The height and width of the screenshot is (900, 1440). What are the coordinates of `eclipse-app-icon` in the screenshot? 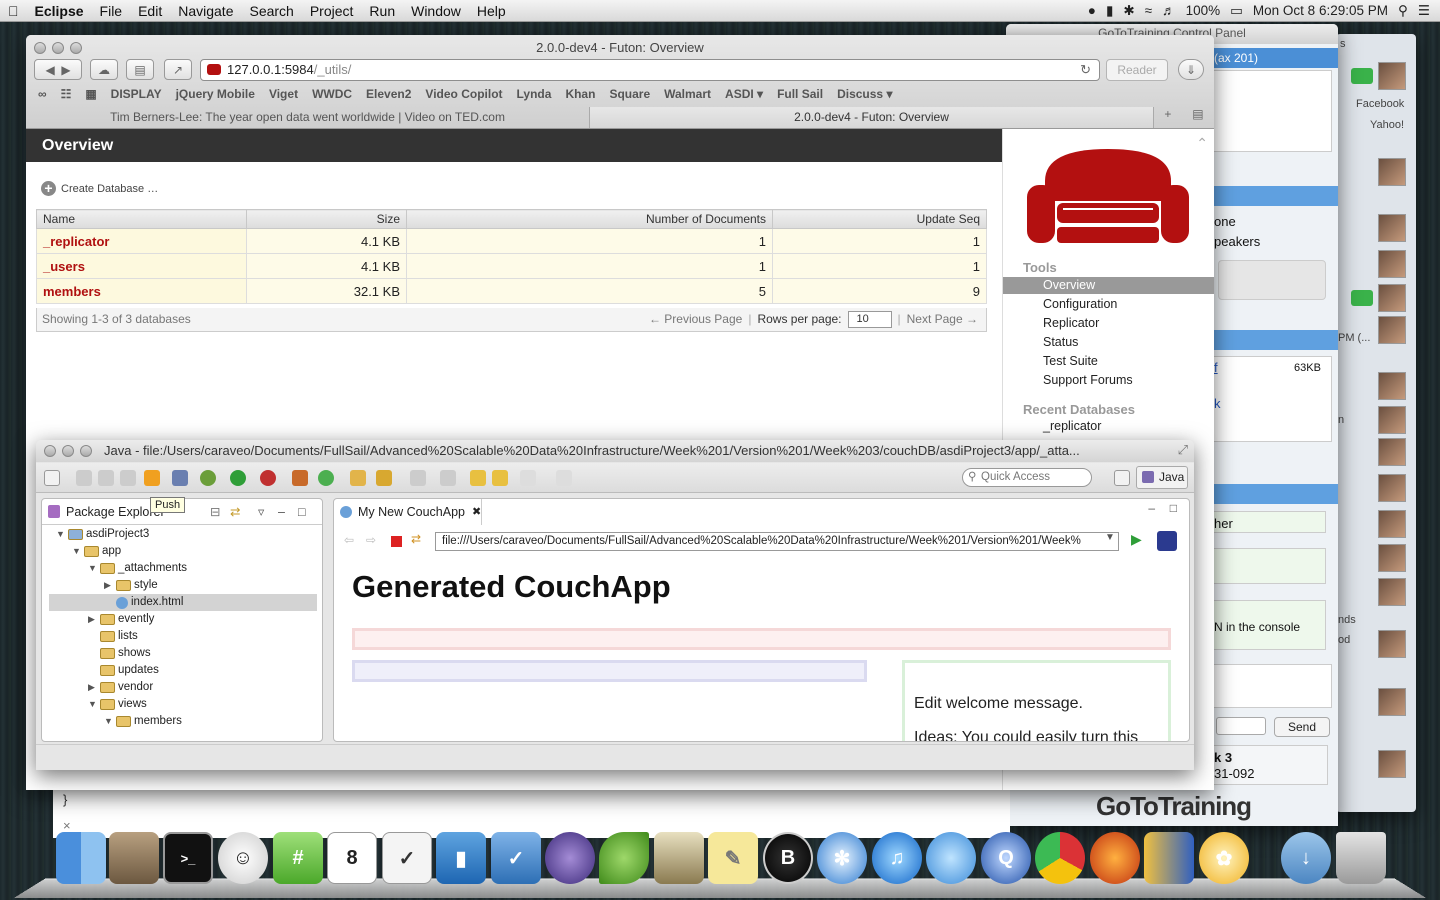 It's located at (570, 858).